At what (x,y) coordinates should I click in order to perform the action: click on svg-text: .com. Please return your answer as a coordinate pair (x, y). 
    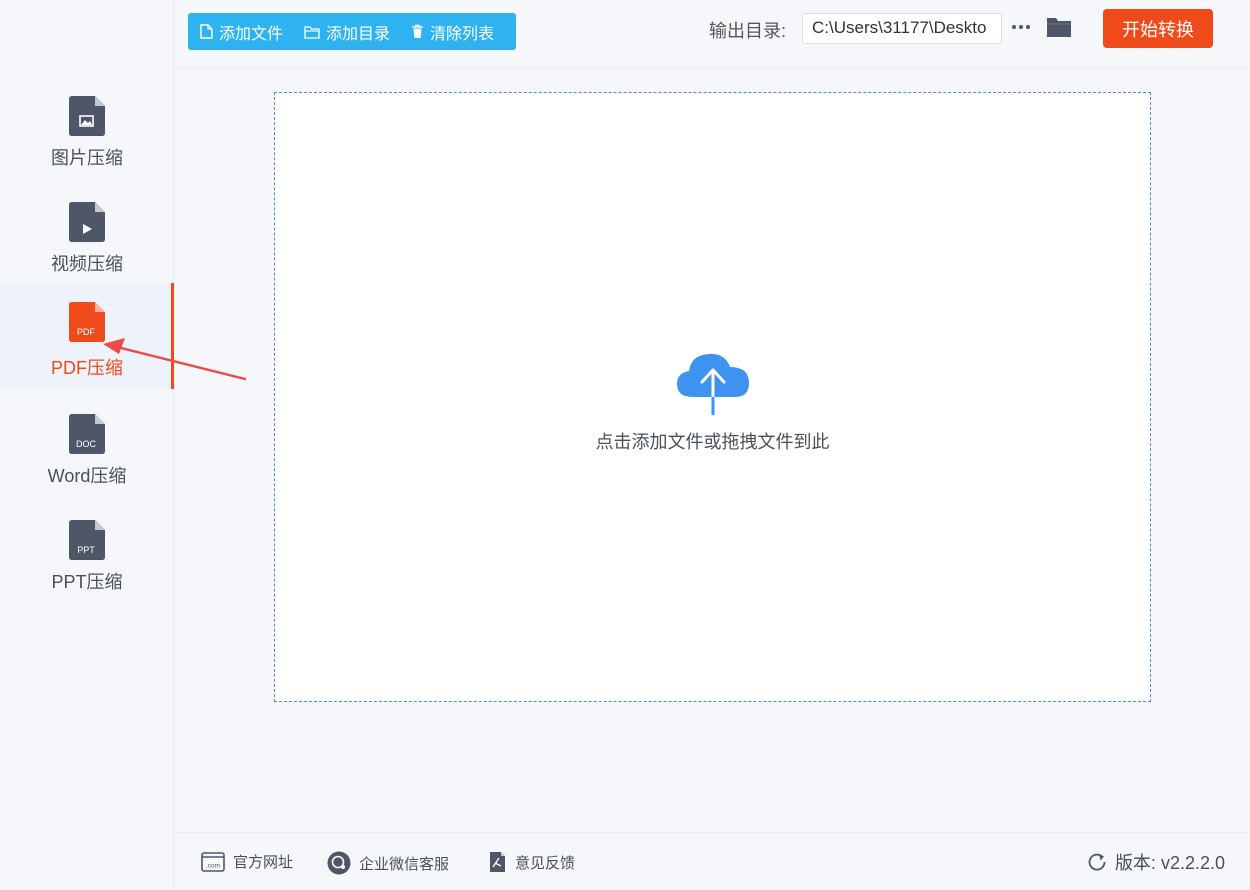
    Looking at the image, I should click on (213, 865).